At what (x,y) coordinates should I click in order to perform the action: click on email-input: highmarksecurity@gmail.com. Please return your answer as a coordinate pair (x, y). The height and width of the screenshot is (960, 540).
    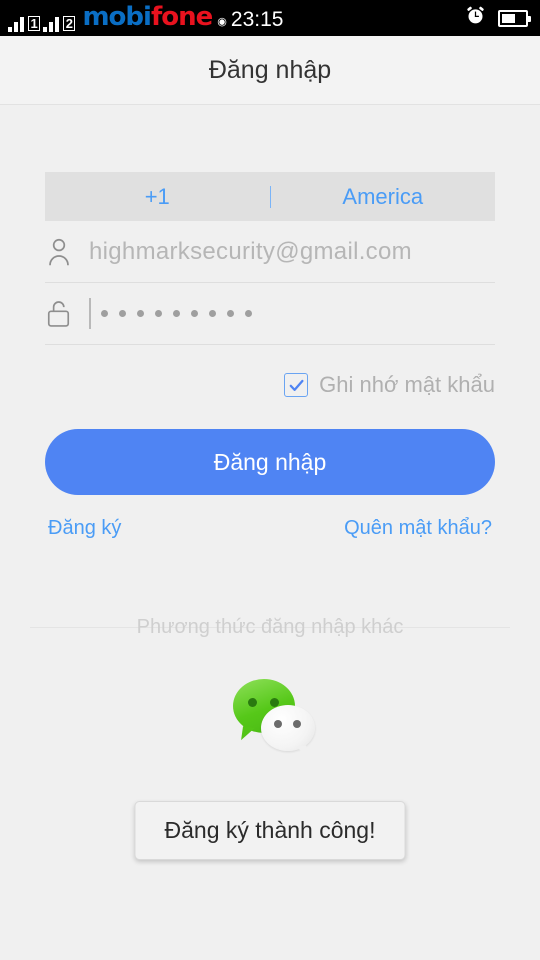
    Looking at the image, I should click on (250, 252).